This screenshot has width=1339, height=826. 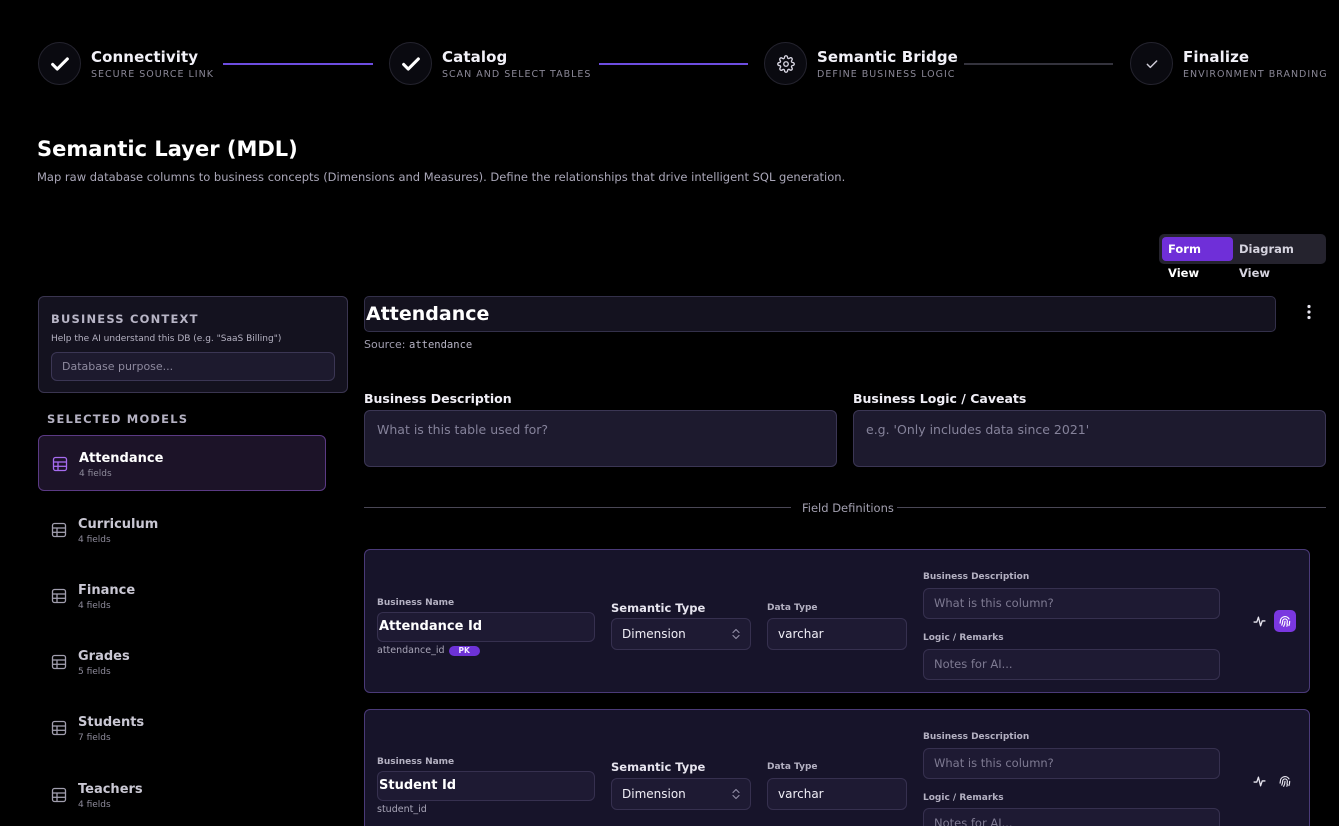 I want to click on model-item-finance: Finance 4 fields, so click(x=182, y=596).